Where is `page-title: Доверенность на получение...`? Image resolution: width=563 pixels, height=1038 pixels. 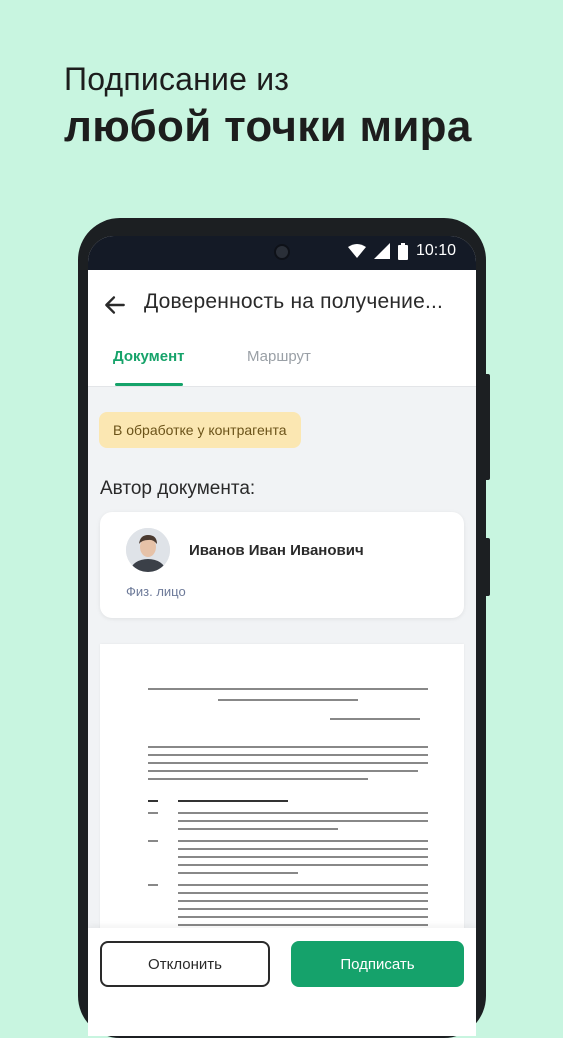
page-title: Доверенность на получение... is located at coordinates (294, 301).